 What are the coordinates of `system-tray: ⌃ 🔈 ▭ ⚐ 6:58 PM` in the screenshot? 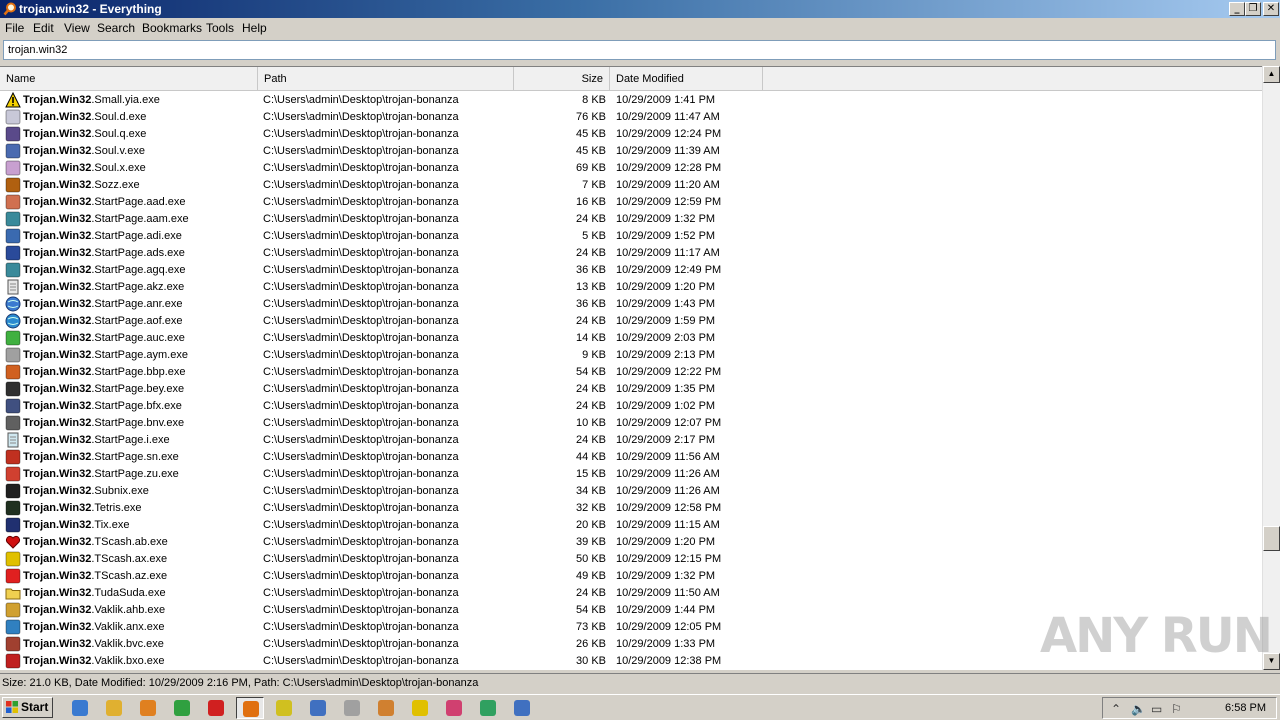 It's located at (1189, 708).